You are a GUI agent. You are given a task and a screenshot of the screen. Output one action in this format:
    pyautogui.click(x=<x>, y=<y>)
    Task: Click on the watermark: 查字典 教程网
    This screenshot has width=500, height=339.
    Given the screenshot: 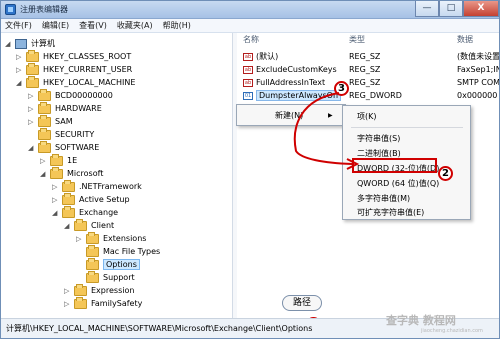 What is the action you would take?
    pyautogui.click(x=421, y=320)
    